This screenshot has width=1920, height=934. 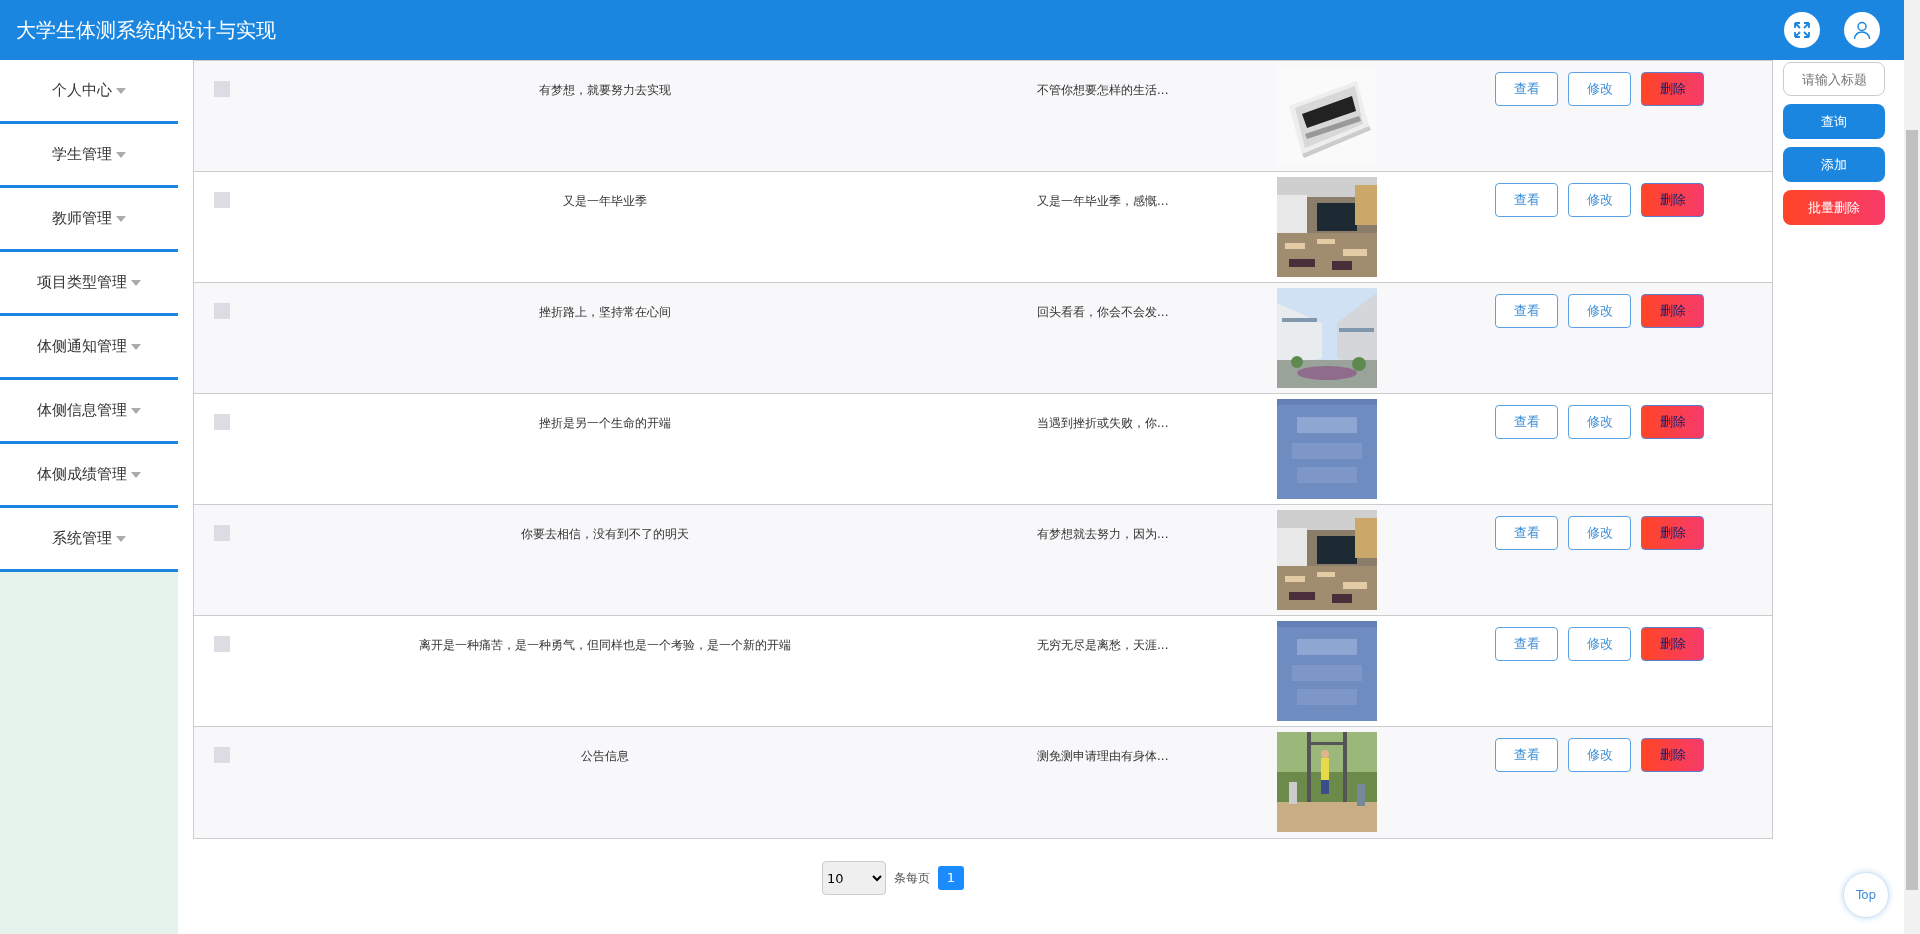 What do you see at coordinates (89, 476) in the screenshot?
I see `sidebar-menu-item: 体侧成绩管理` at bounding box center [89, 476].